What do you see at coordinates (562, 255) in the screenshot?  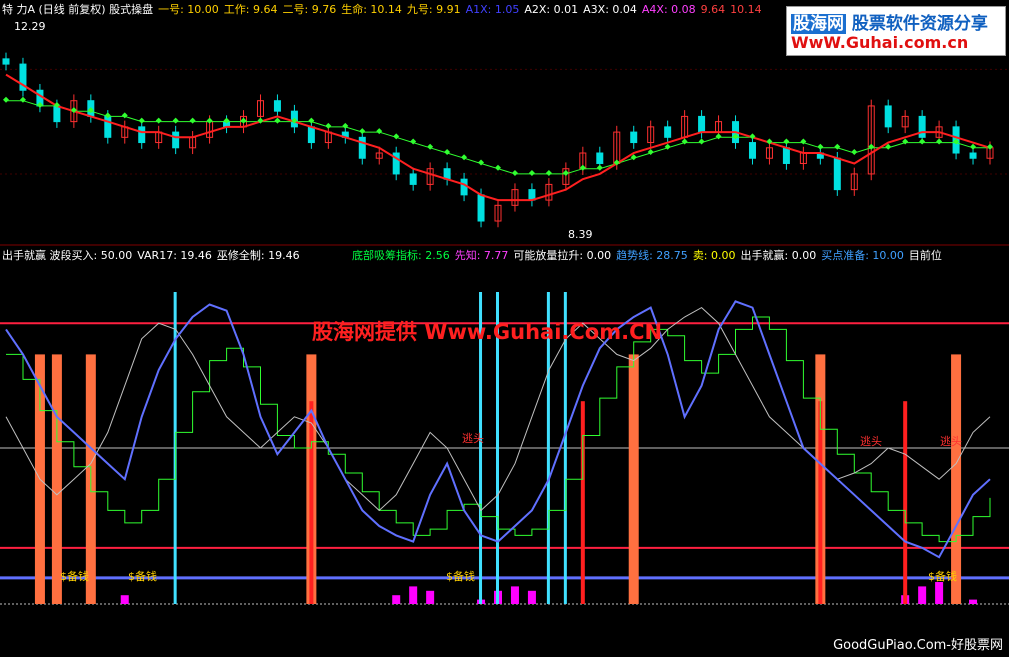 I see `header-mid2-item: 可能放量拉升: 0.00` at bounding box center [562, 255].